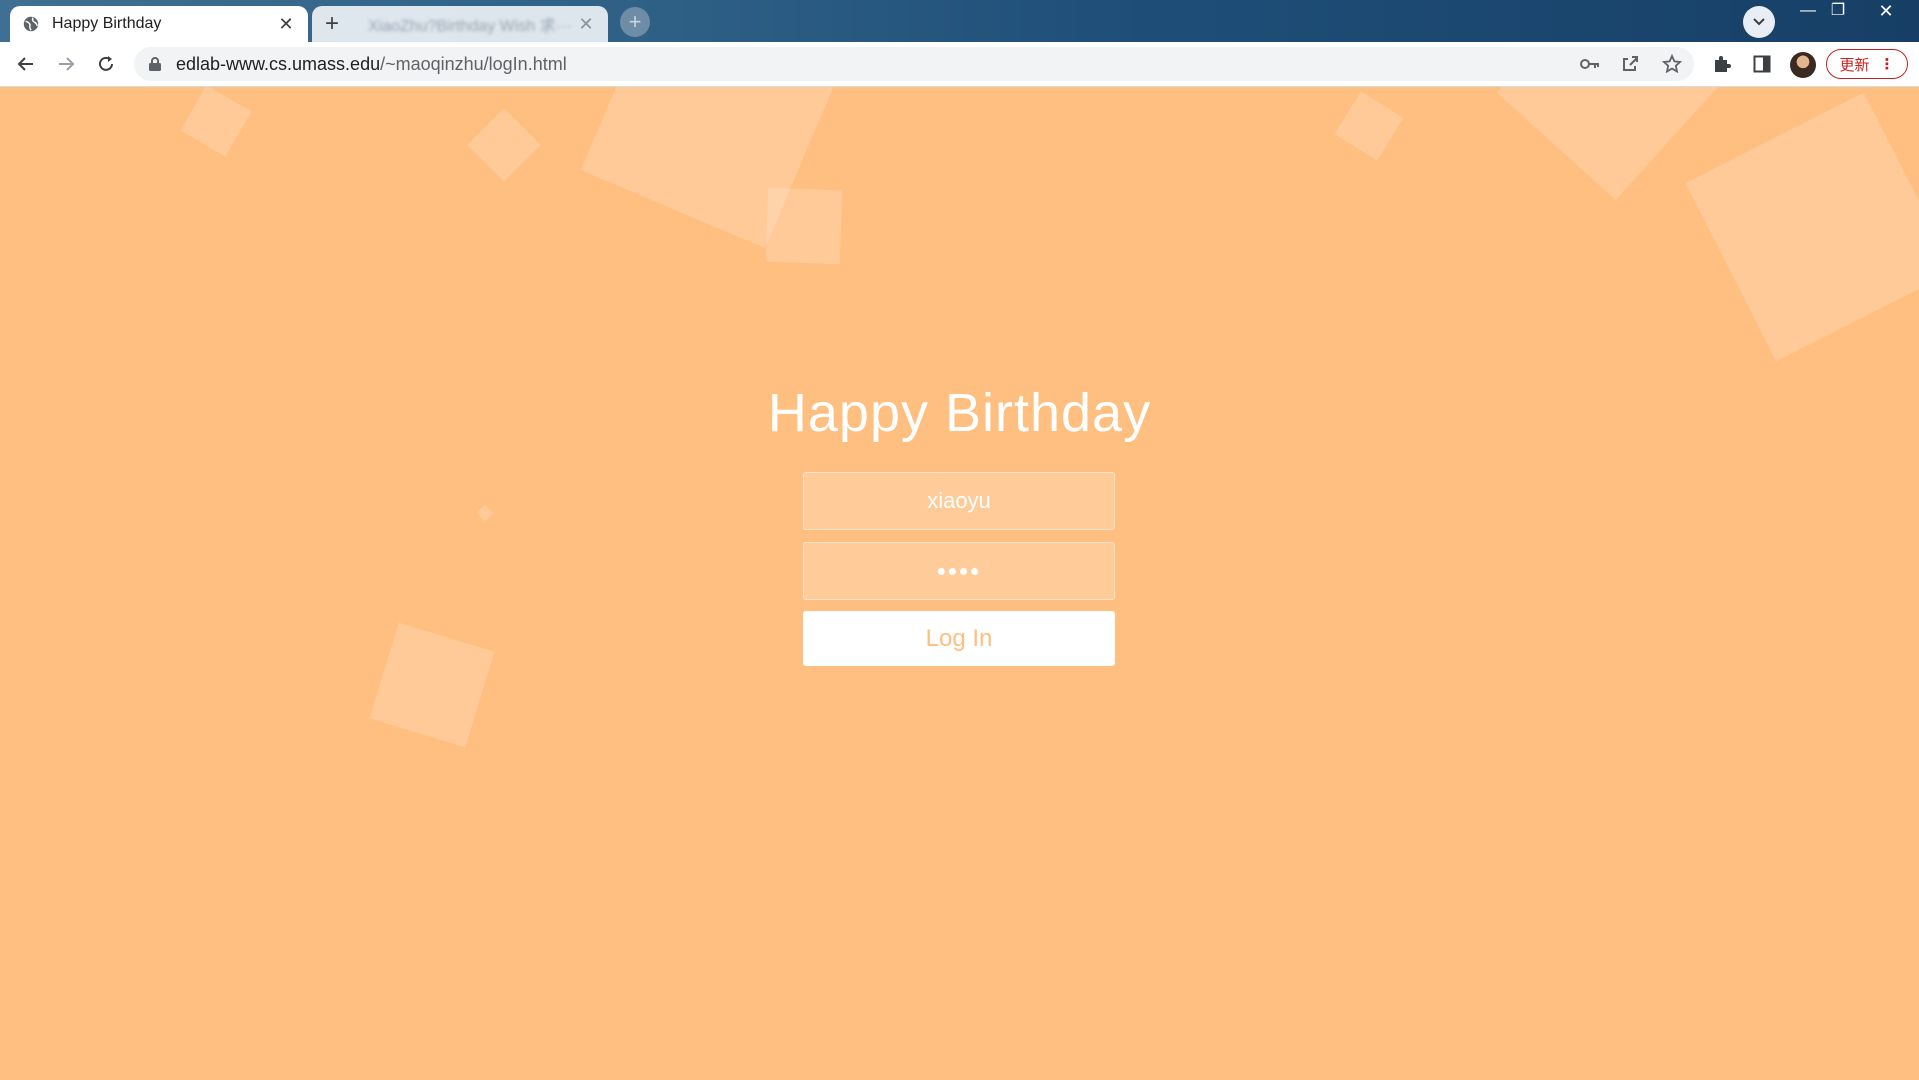  What do you see at coordinates (106, 64) in the screenshot?
I see `reload-icon` at bounding box center [106, 64].